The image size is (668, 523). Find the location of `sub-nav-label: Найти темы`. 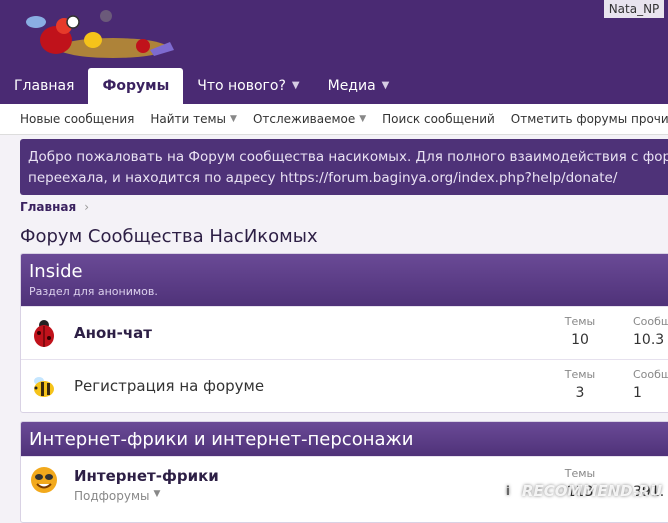

sub-nav-label: Найти темы is located at coordinates (188, 119).